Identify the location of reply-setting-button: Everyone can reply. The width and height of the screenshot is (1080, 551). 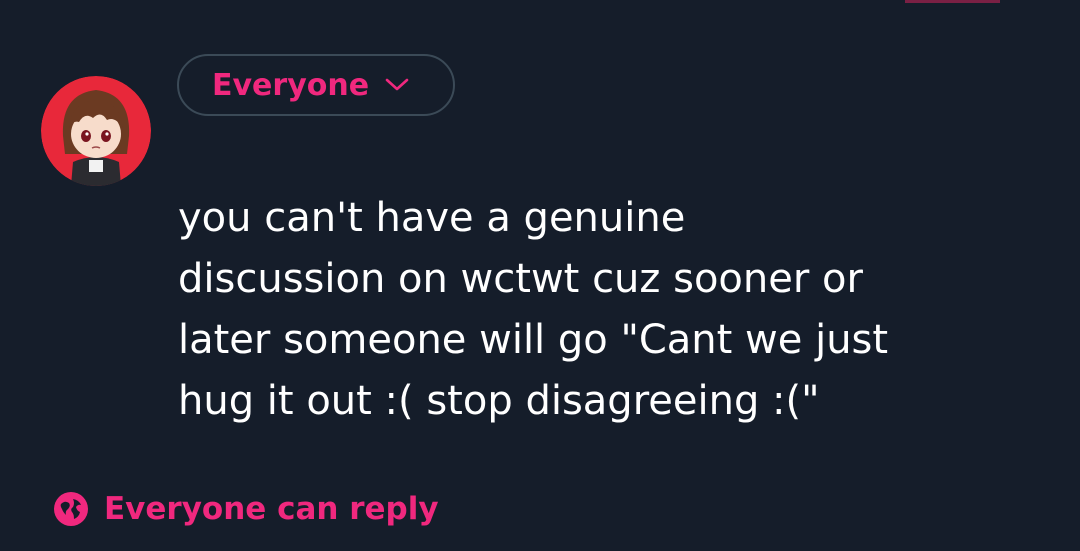
(245, 509).